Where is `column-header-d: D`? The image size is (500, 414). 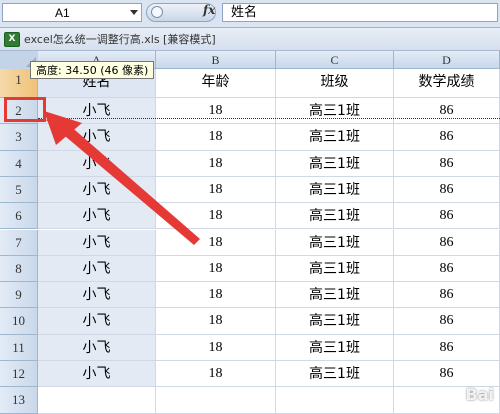
column-header-d: D is located at coordinates (447, 60).